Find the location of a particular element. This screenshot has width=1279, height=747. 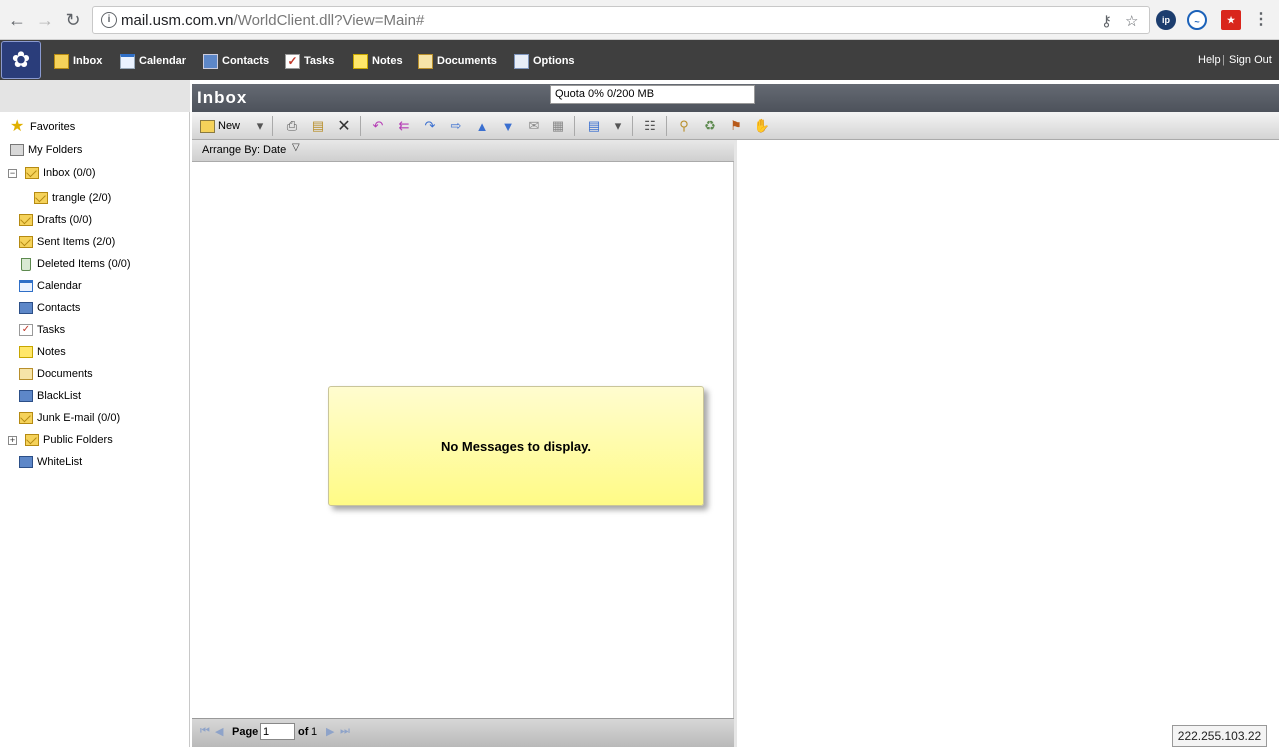

left-panel-header is located at coordinates (95, 96).